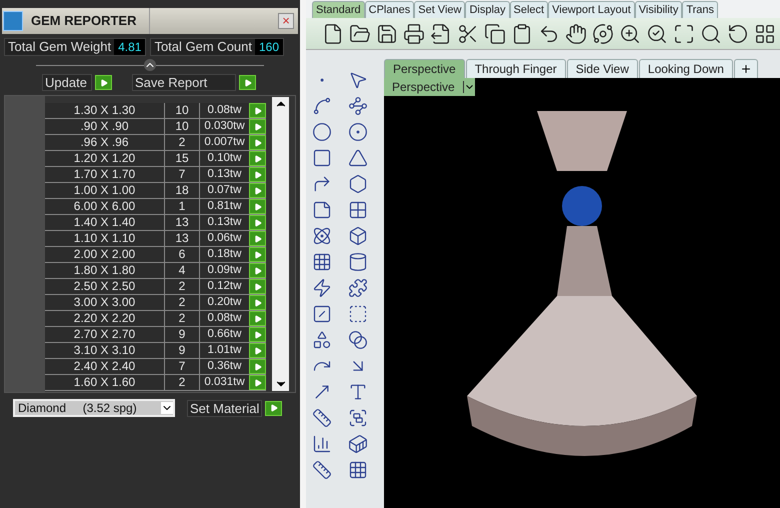 The image size is (780, 508). What do you see at coordinates (203, 47) in the screenshot?
I see `total-label: Total Gem Count` at bounding box center [203, 47].